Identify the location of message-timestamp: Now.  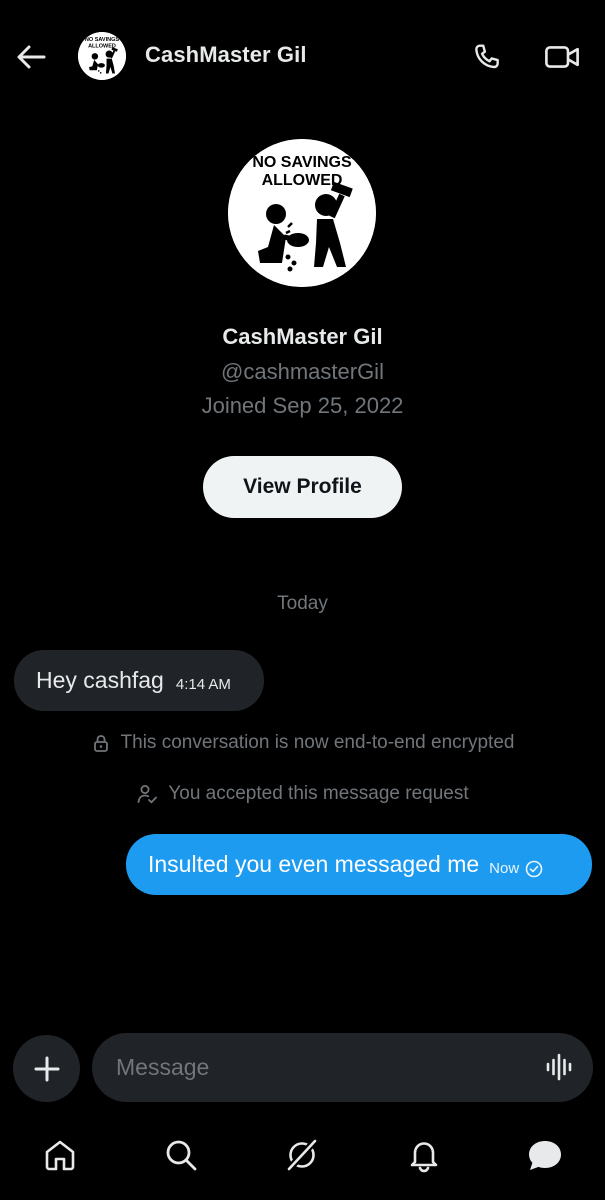
(504, 868).